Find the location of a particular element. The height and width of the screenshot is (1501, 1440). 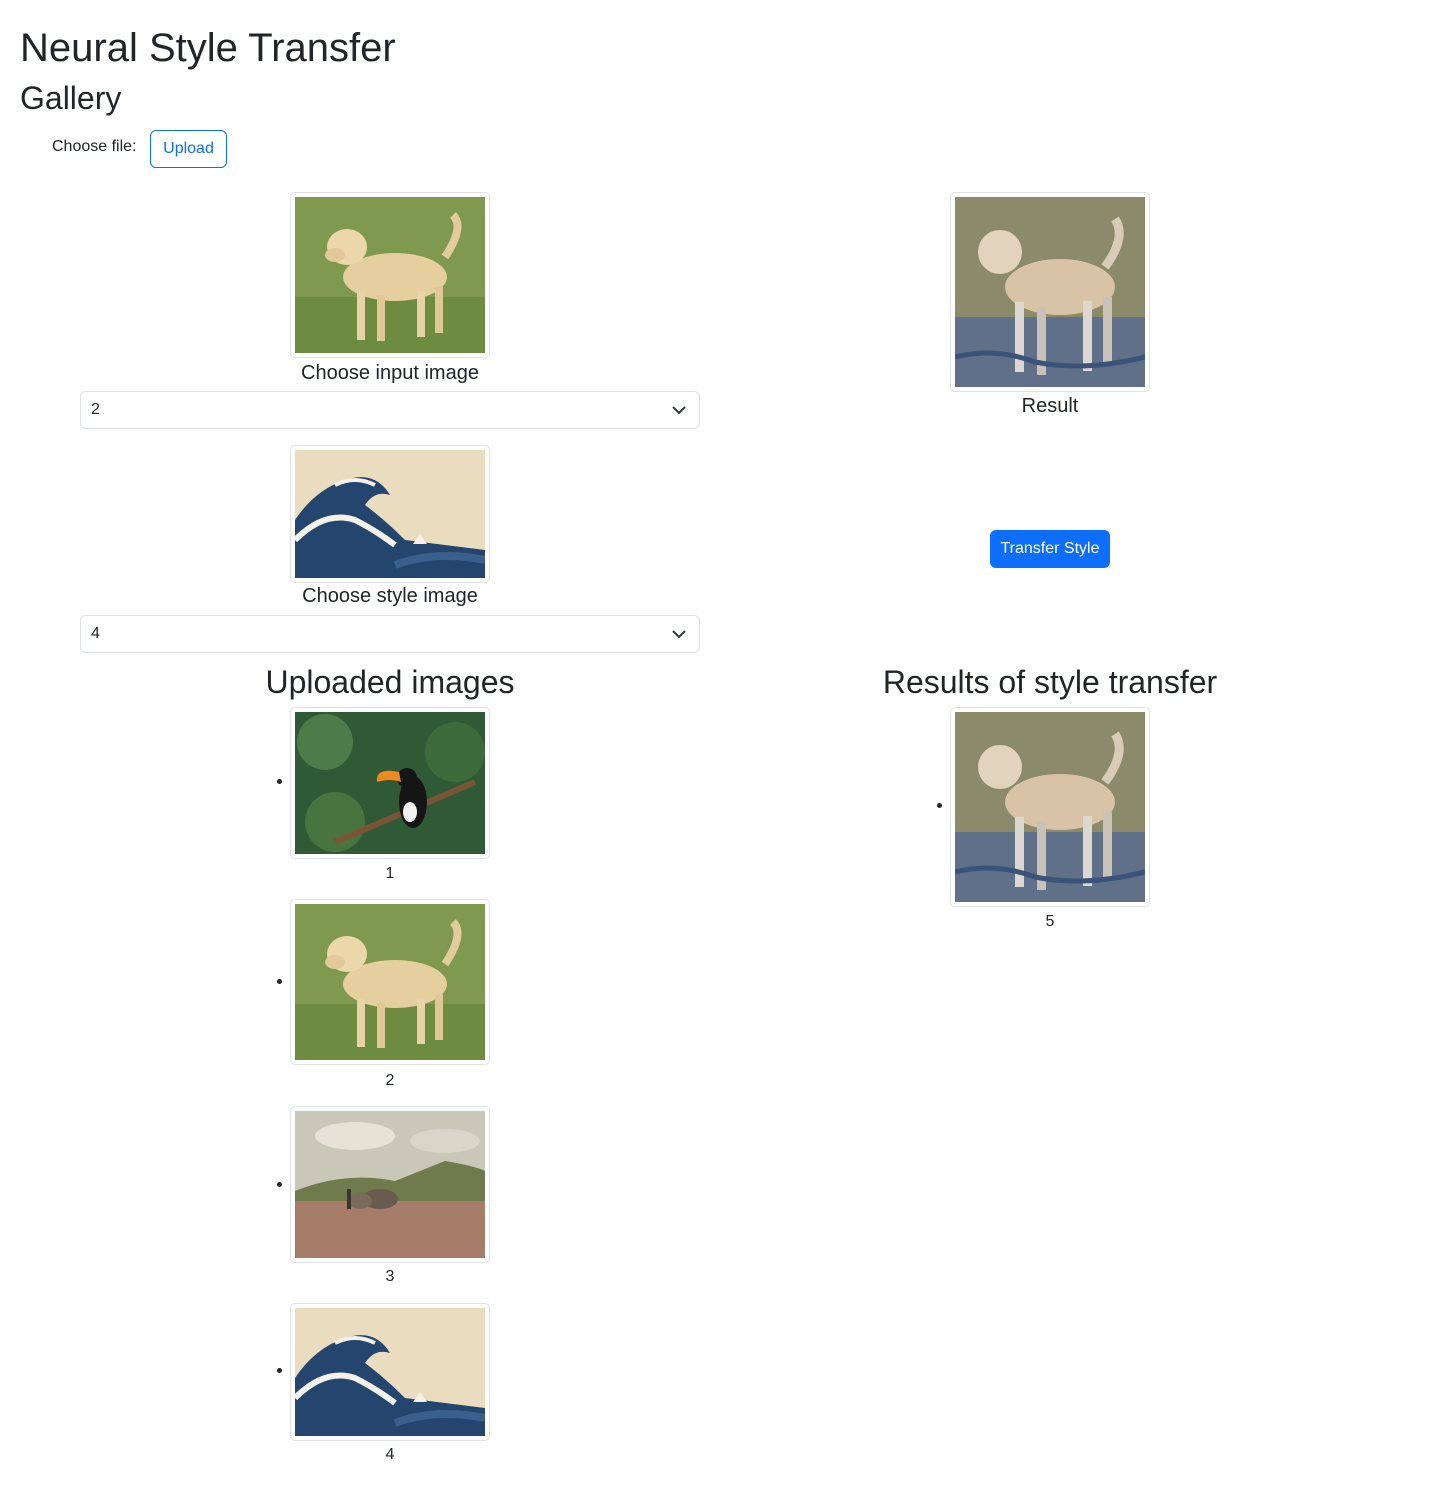

style-image-select: 4 is located at coordinates (390, 634).